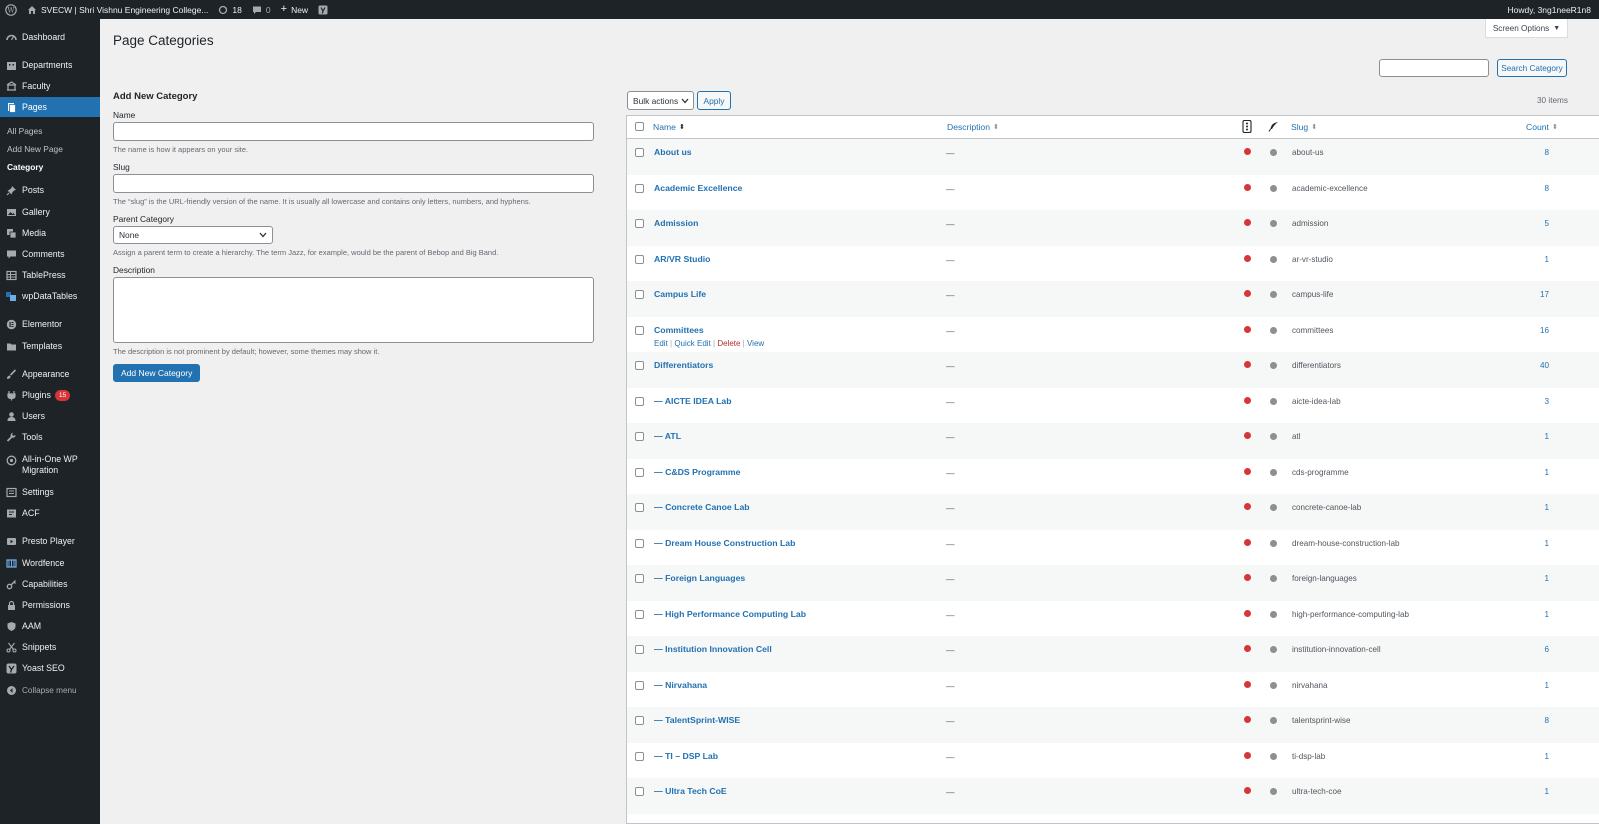 This screenshot has width=1599, height=824. What do you see at coordinates (1551, 9) in the screenshot?
I see `account-link: Howdy, 3ng1neeR1n8` at bounding box center [1551, 9].